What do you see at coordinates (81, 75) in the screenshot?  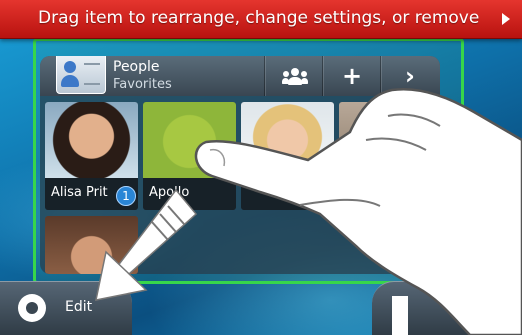 I see `contact-card-icon` at bounding box center [81, 75].